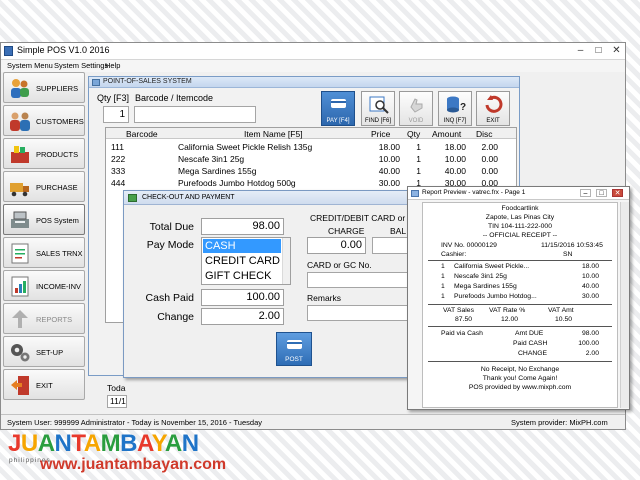 This screenshot has width=640, height=480. I want to click on barcode-label: Barcode / Itemcode, so click(174, 98).